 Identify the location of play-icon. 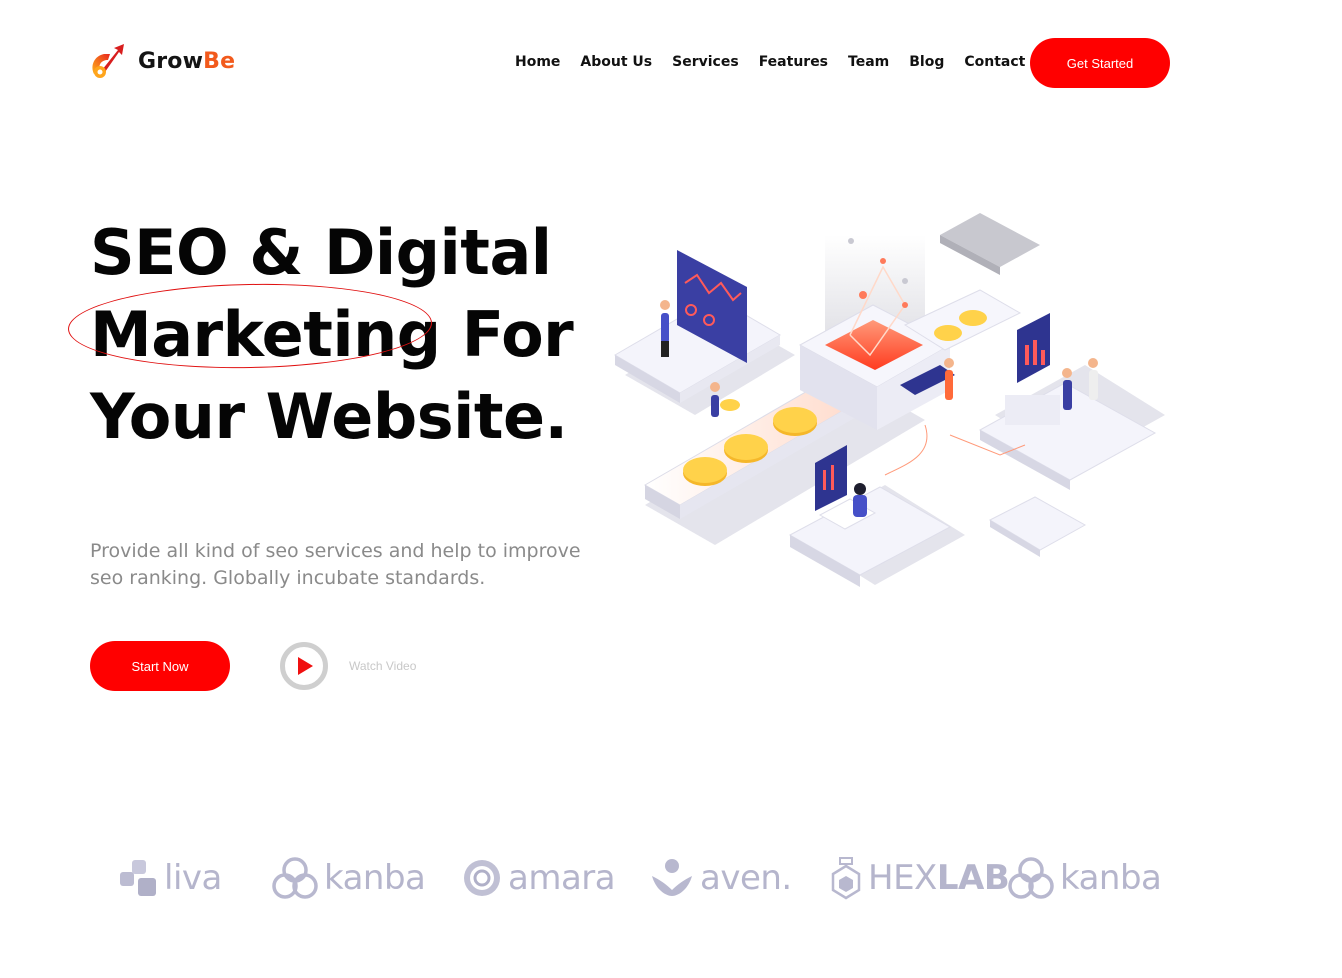
(305, 666).